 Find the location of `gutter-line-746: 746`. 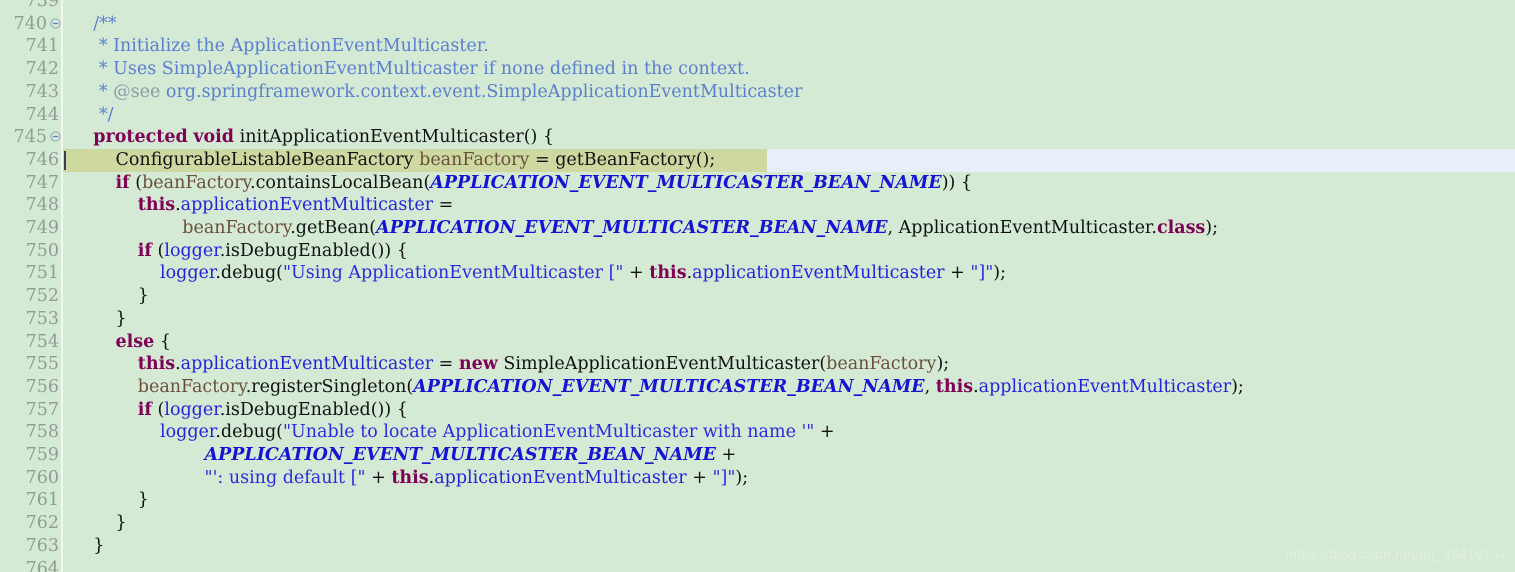

gutter-line-746: 746 is located at coordinates (30, 160).